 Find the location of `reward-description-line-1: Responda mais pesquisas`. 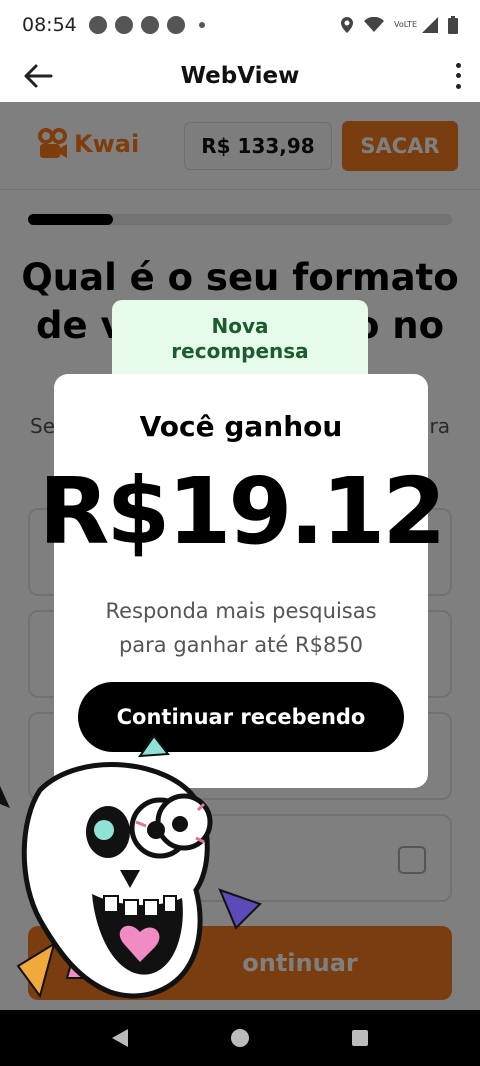

reward-description-line-1: Responda mais pesquisas is located at coordinates (241, 611).